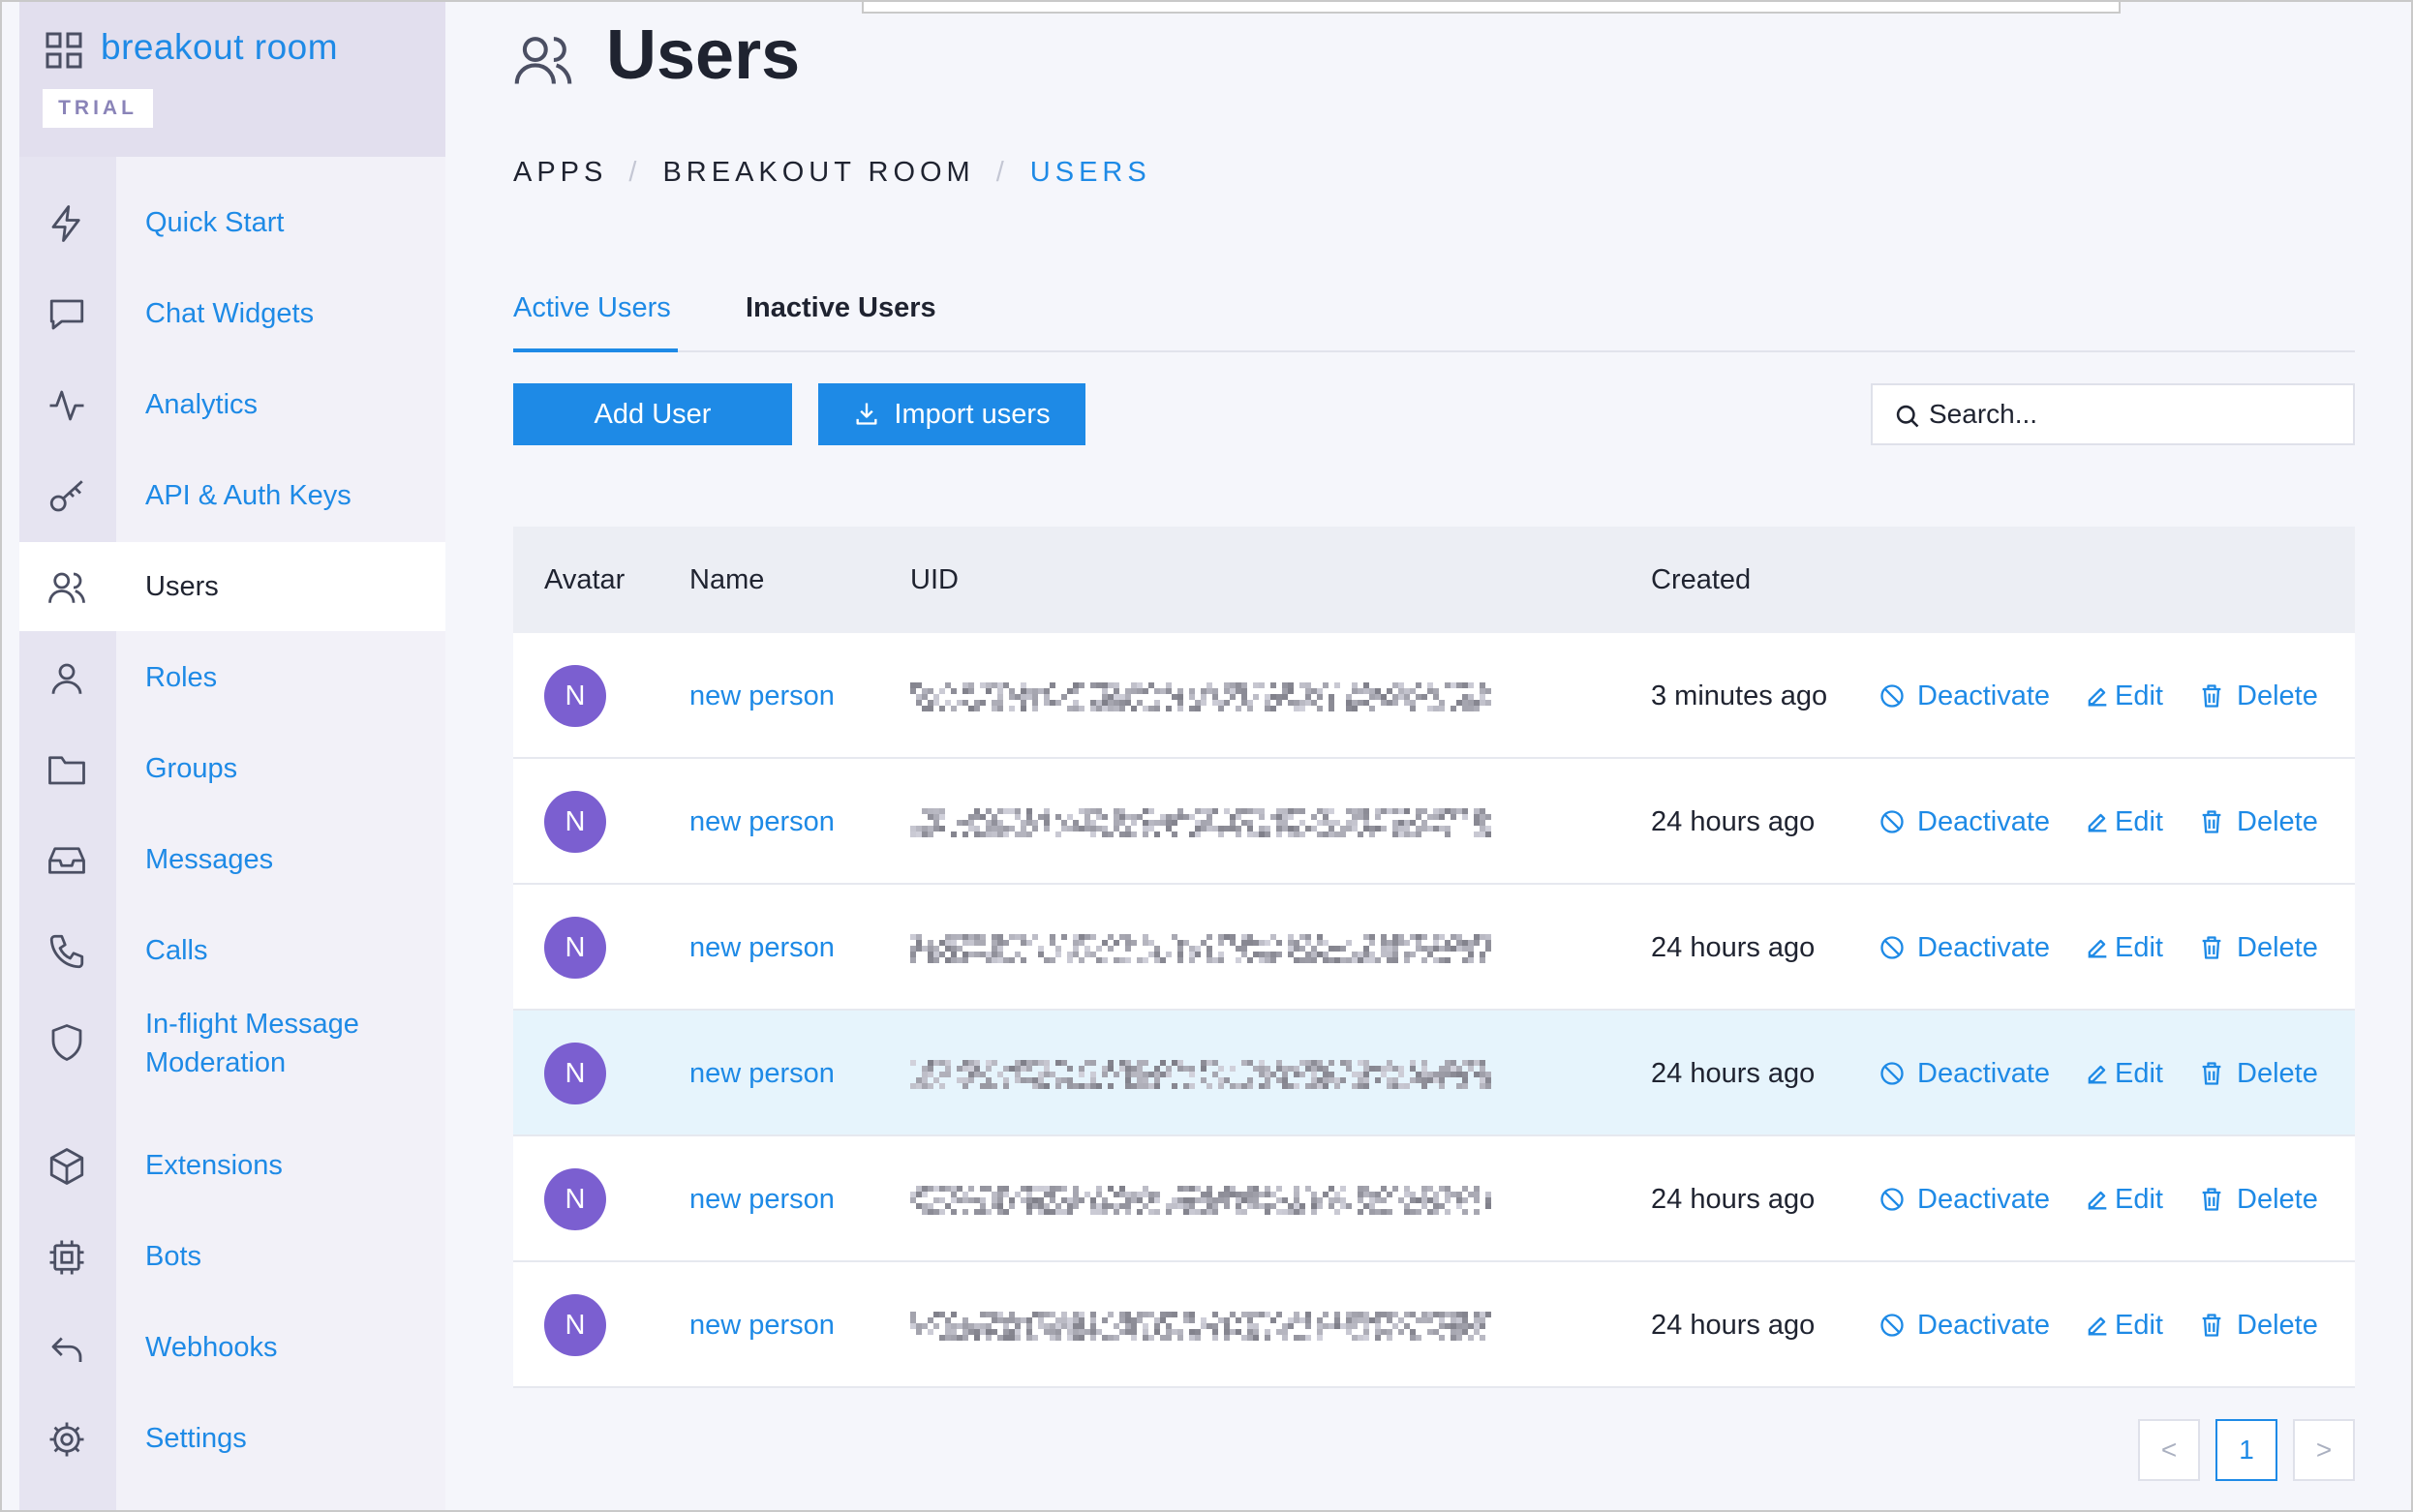 This screenshot has height=1512, width=2413. I want to click on sidebar-item-analytics: Analytics, so click(232, 404).